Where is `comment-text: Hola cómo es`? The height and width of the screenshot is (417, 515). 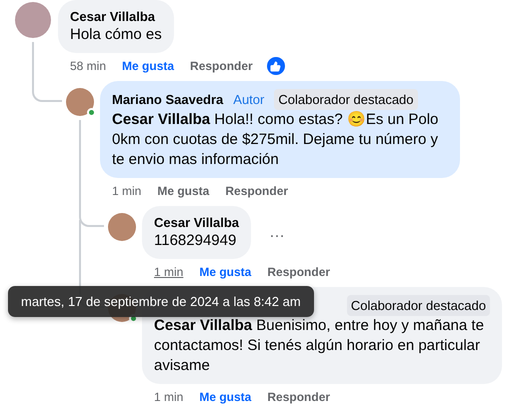
comment-text: Hola cómo es is located at coordinates (116, 35).